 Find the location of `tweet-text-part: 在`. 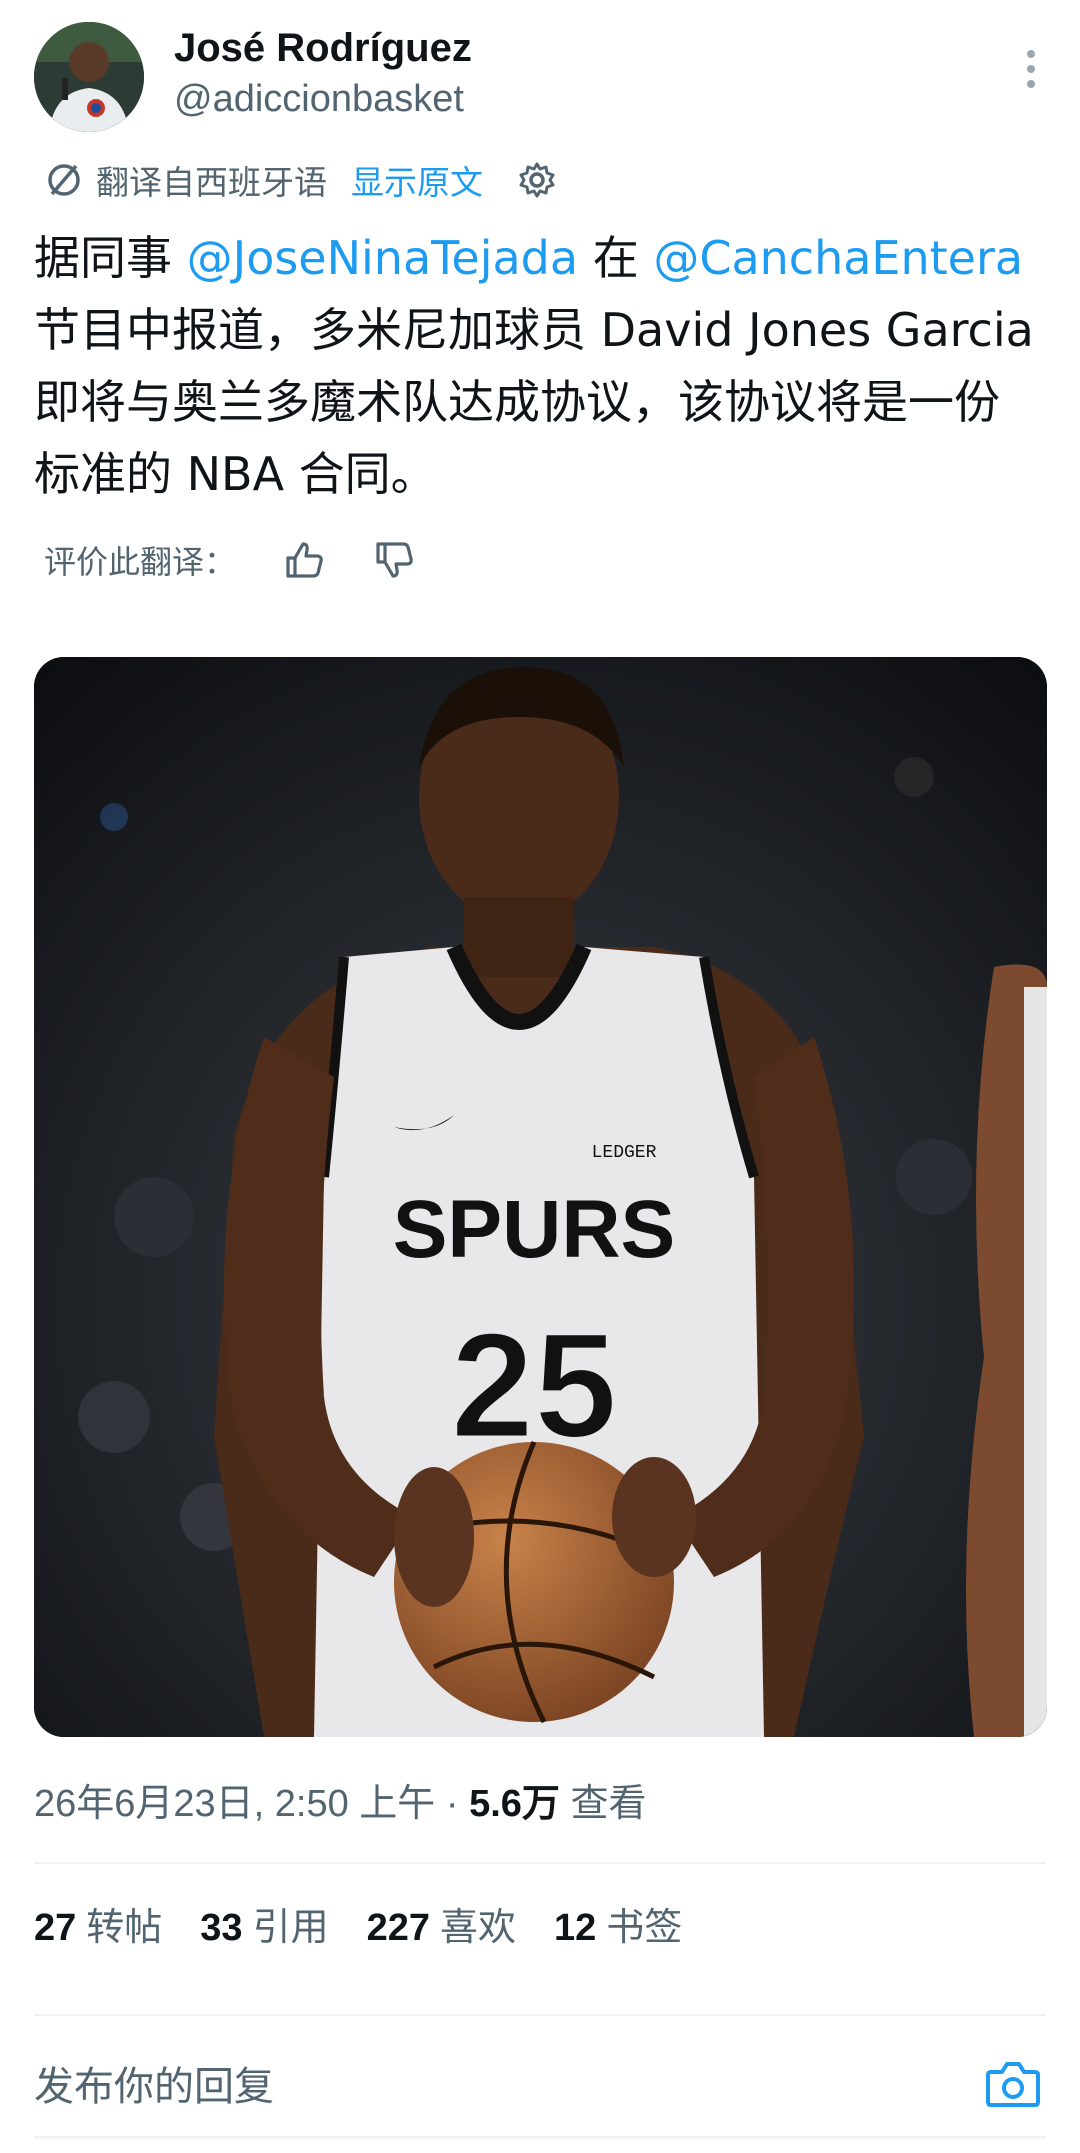

tweet-text-part: 在 is located at coordinates (616, 258).